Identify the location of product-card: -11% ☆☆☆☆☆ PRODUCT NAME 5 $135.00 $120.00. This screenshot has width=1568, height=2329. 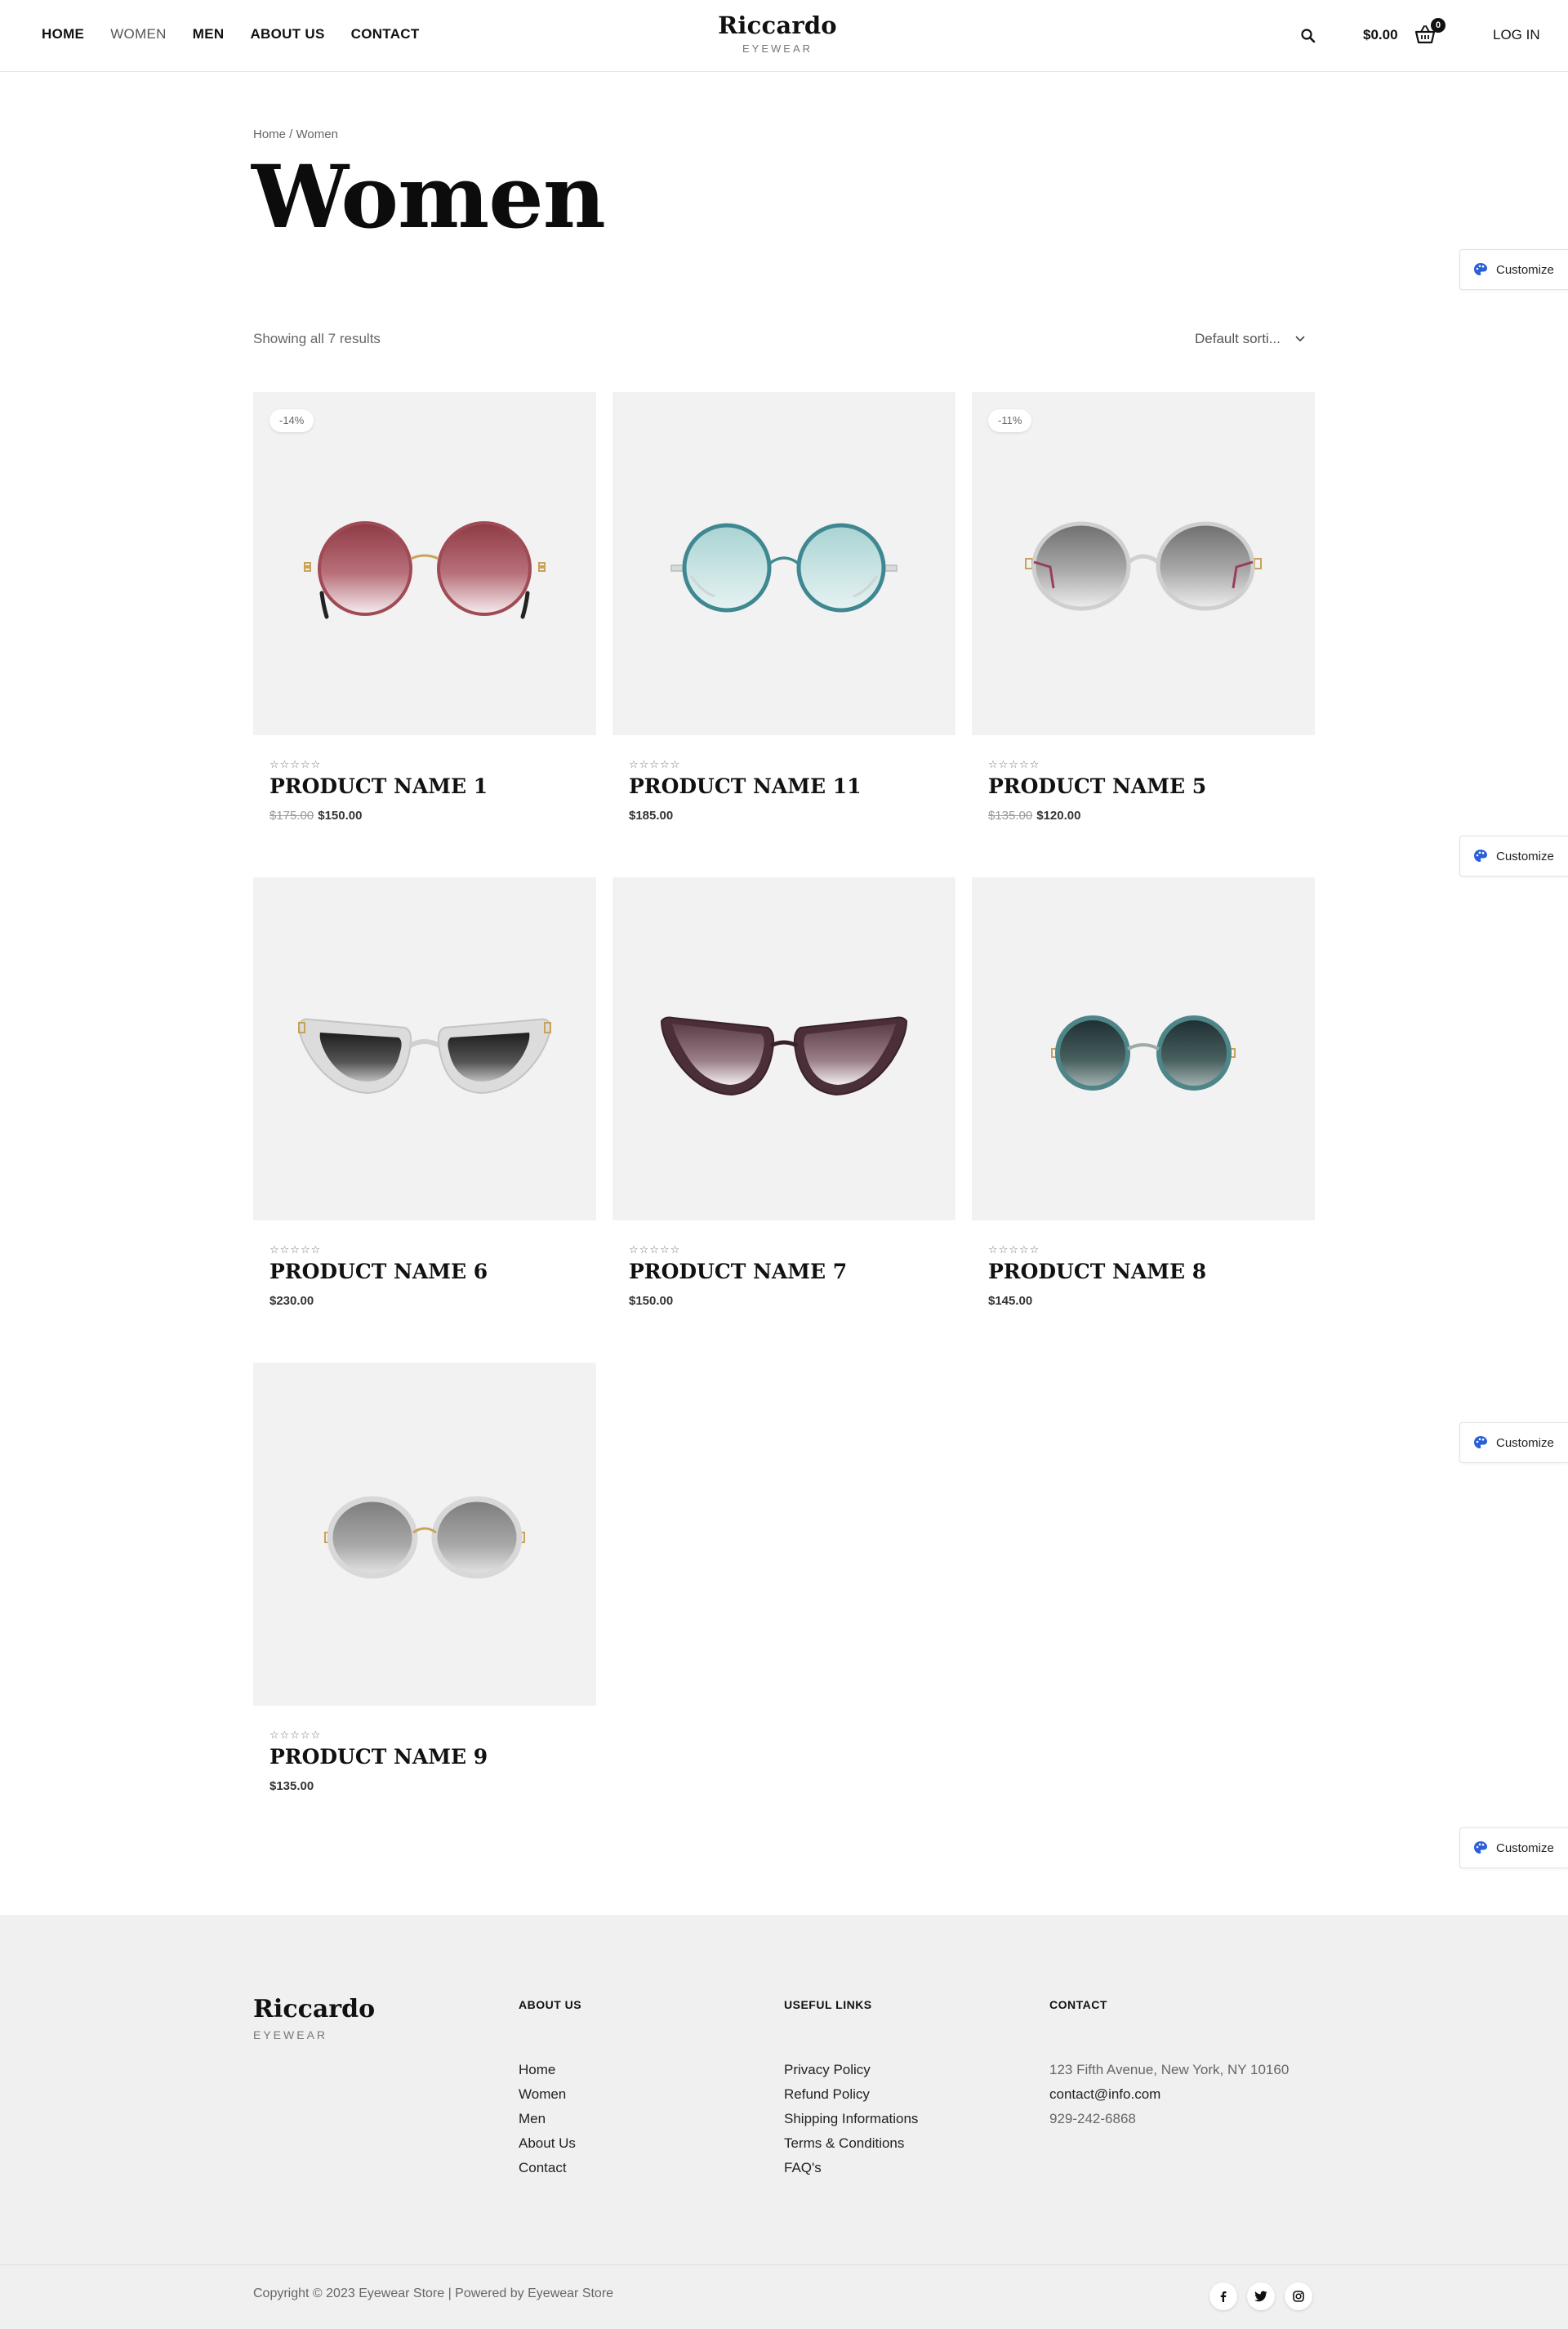
(1143, 607).